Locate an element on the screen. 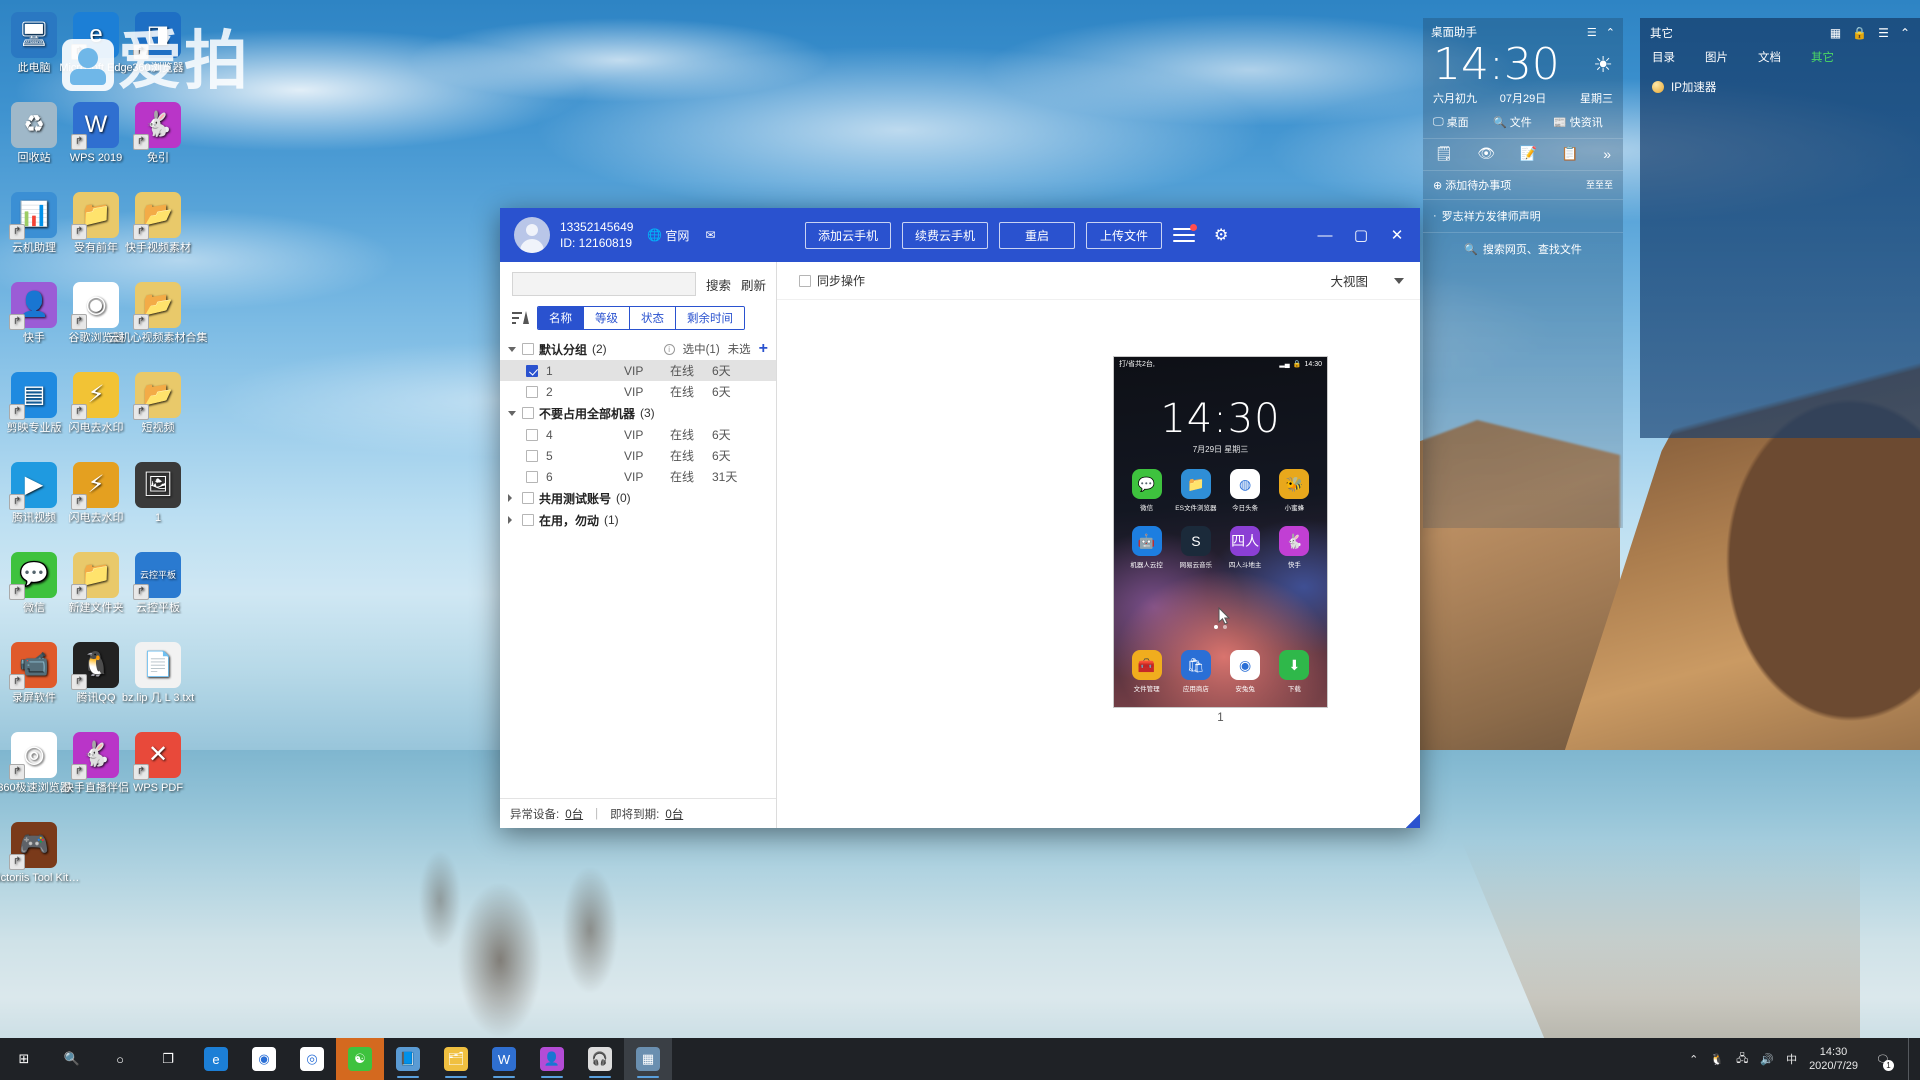  network-tray-icon: 🖧 is located at coordinates (1742, 1059).